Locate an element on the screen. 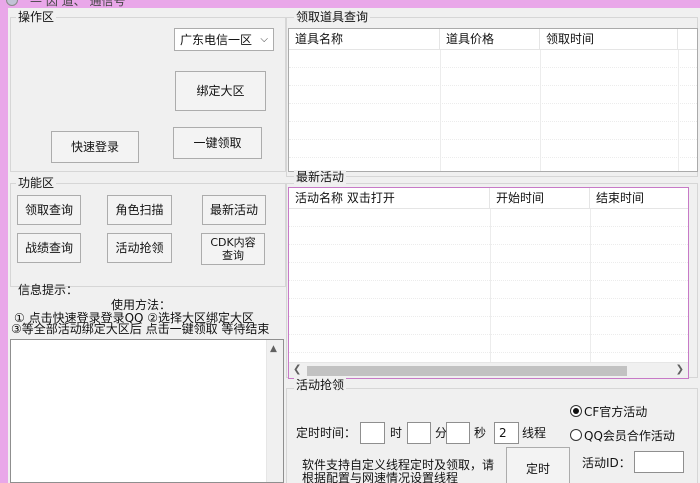 This screenshot has height=483, width=700. items-col-name: 道具名称 is located at coordinates (364, 39).